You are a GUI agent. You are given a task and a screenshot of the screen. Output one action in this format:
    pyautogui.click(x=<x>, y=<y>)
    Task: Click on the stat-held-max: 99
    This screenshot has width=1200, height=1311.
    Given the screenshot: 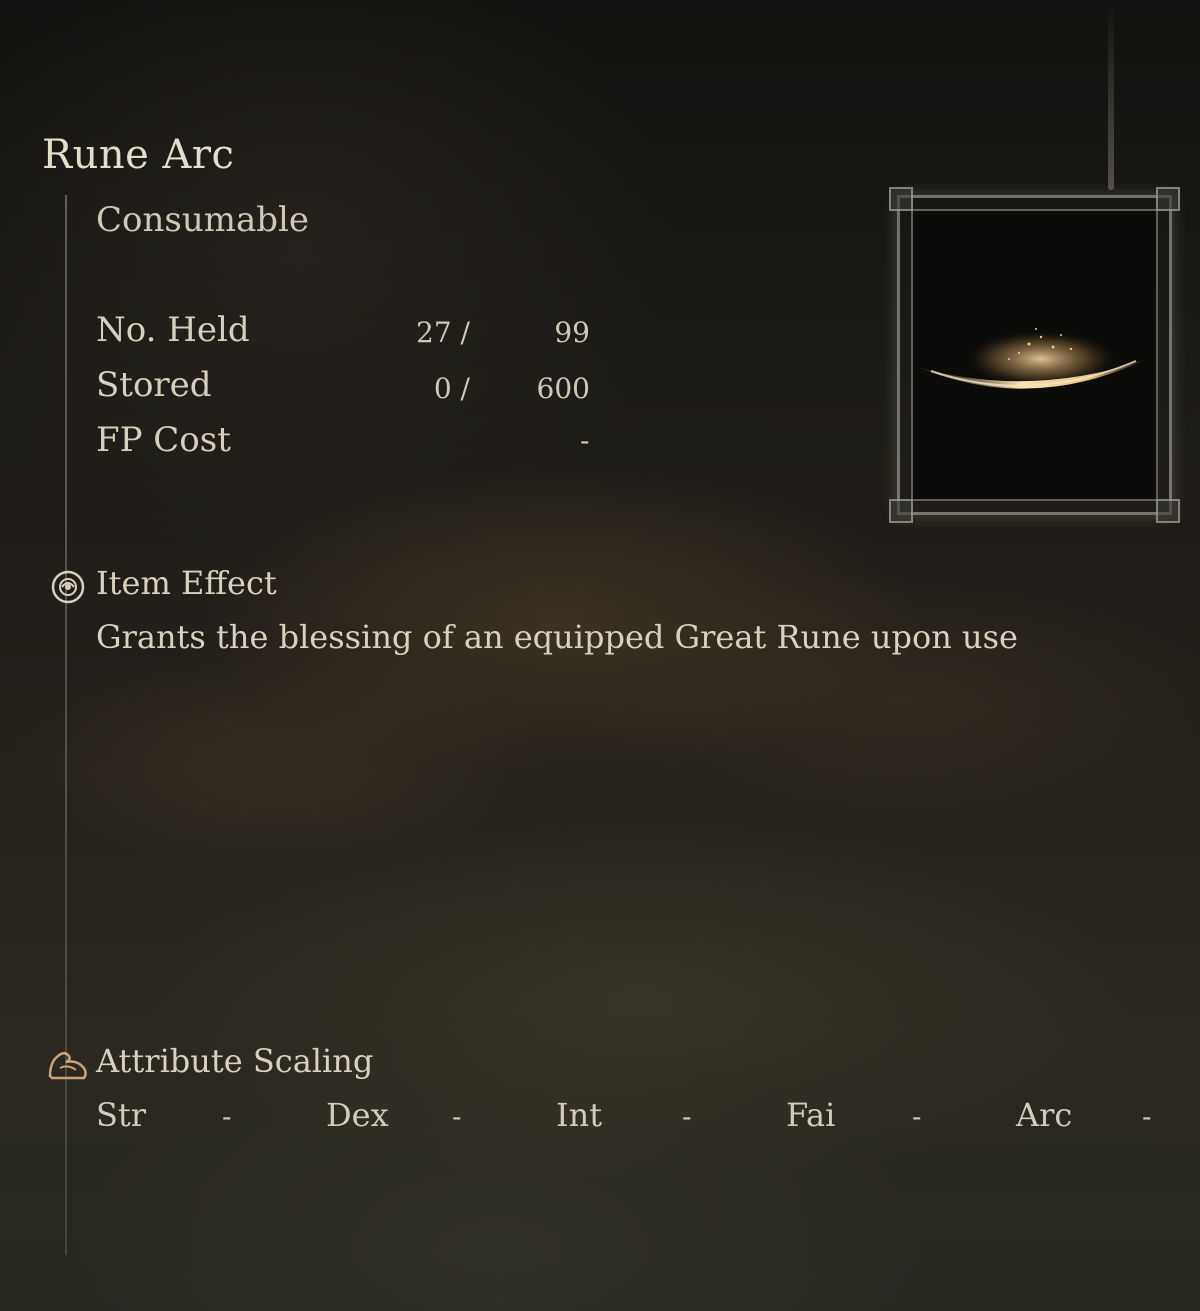 What is the action you would take?
    pyautogui.click(x=572, y=332)
    